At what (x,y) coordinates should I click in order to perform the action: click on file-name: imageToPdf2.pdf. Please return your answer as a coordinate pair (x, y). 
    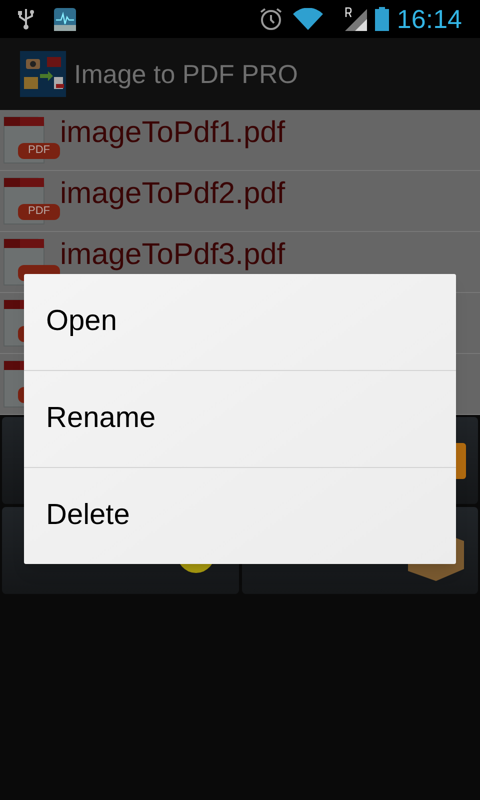
    Looking at the image, I should click on (173, 194).